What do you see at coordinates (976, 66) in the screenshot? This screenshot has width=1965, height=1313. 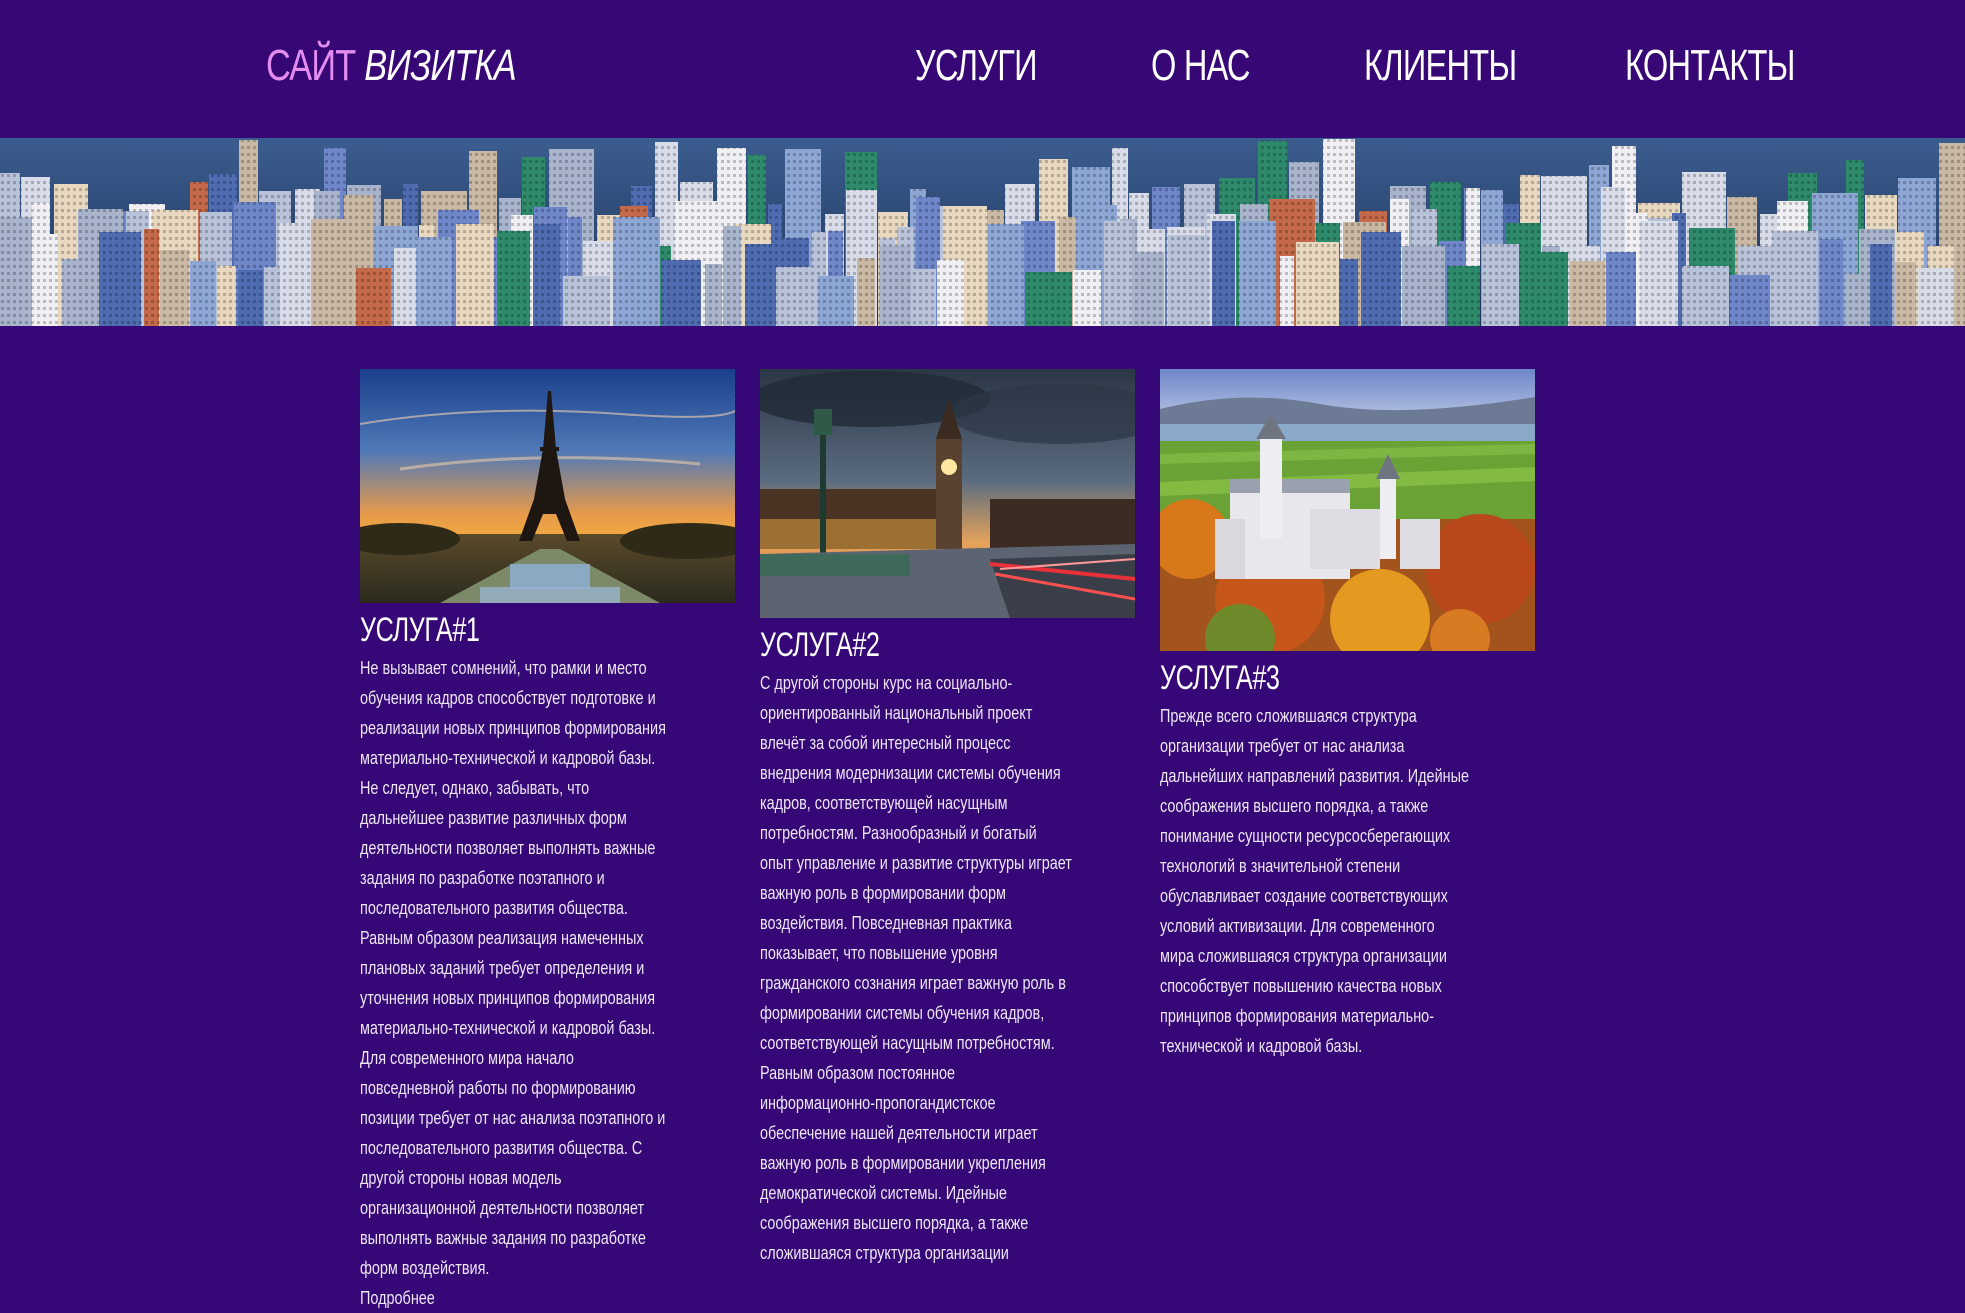 I see `nav-services: УСЛУГИ` at bounding box center [976, 66].